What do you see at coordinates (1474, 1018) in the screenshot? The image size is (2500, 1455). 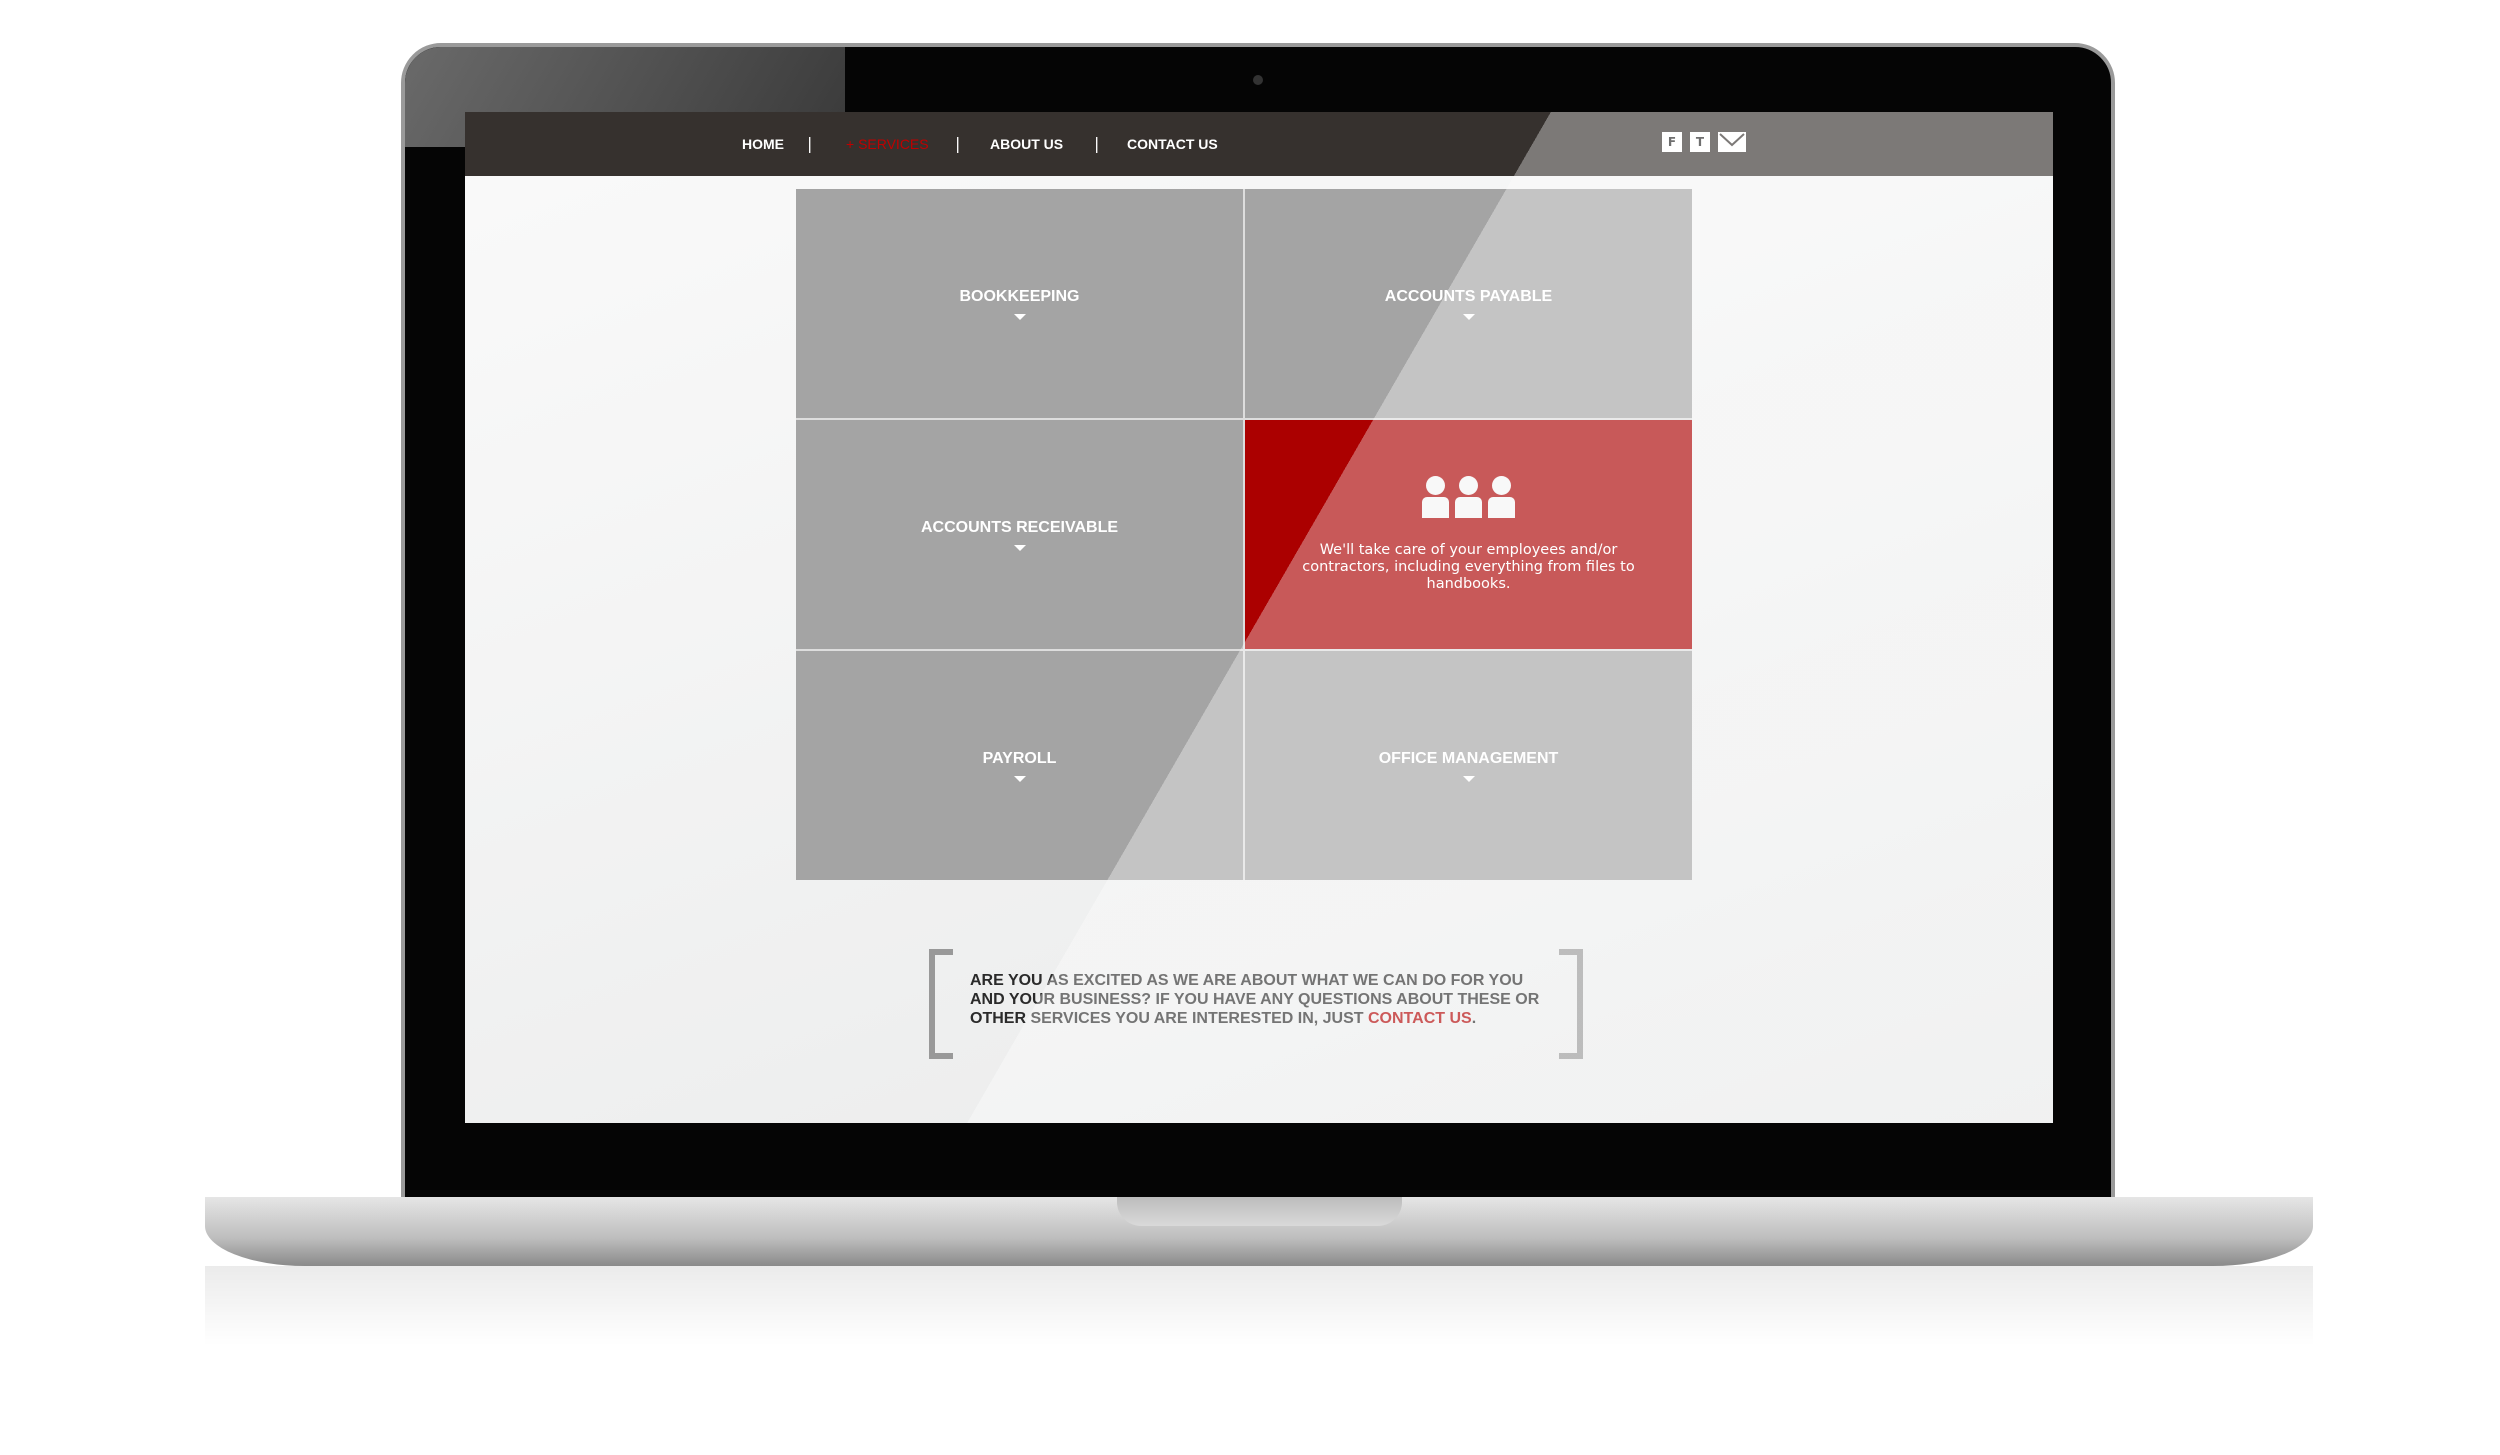 I see `quote-end: .` at bounding box center [1474, 1018].